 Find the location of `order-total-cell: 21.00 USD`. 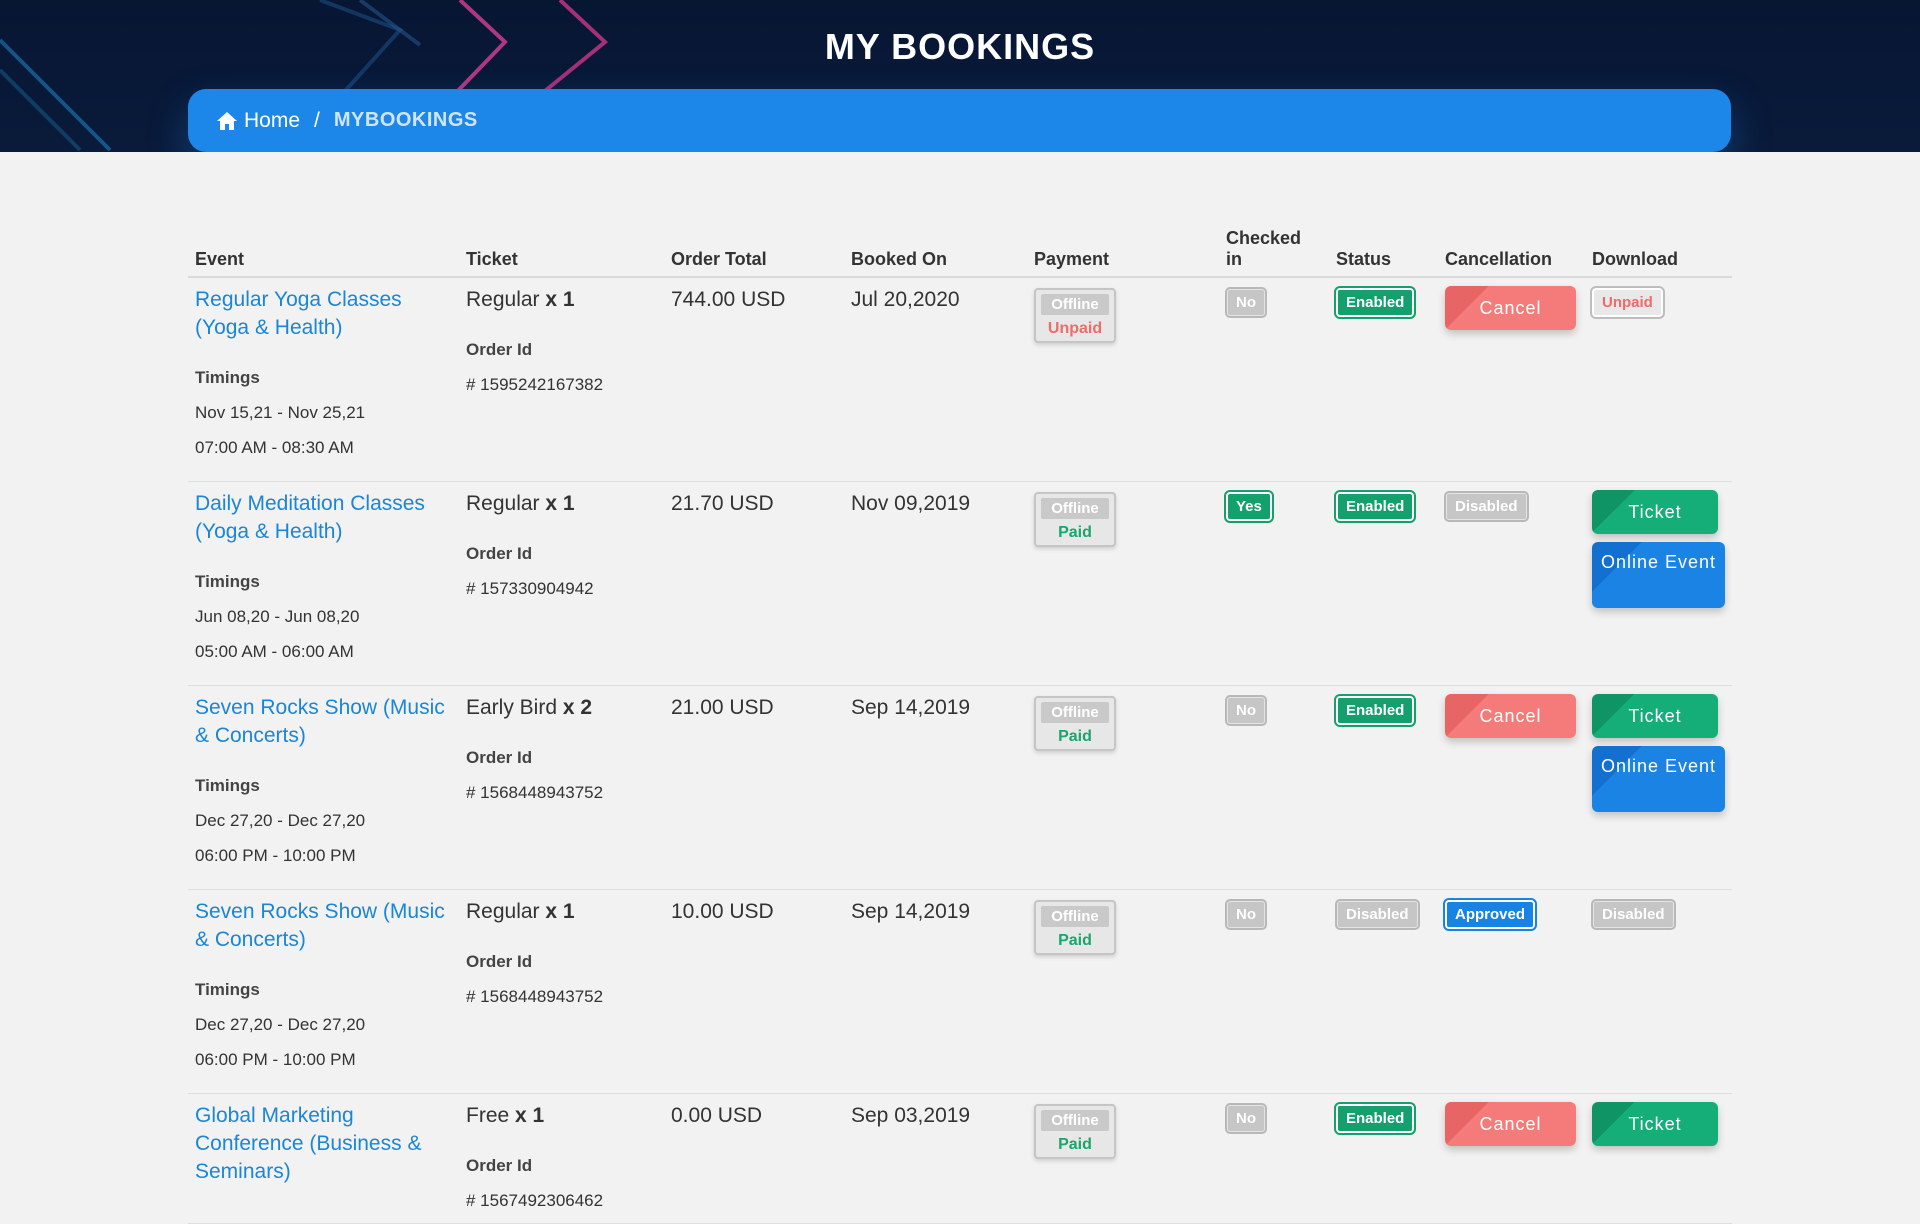

order-total-cell: 21.00 USD is located at coordinates (754, 787).